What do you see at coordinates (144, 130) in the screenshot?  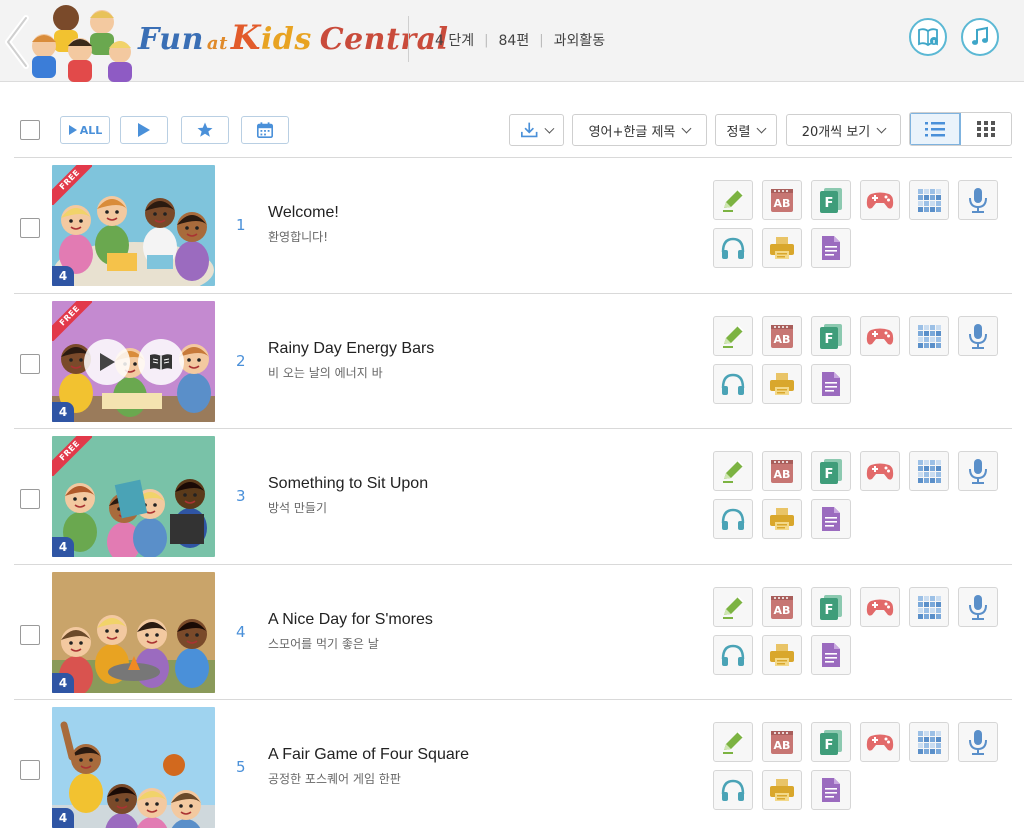 I see `play-button` at bounding box center [144, 130].